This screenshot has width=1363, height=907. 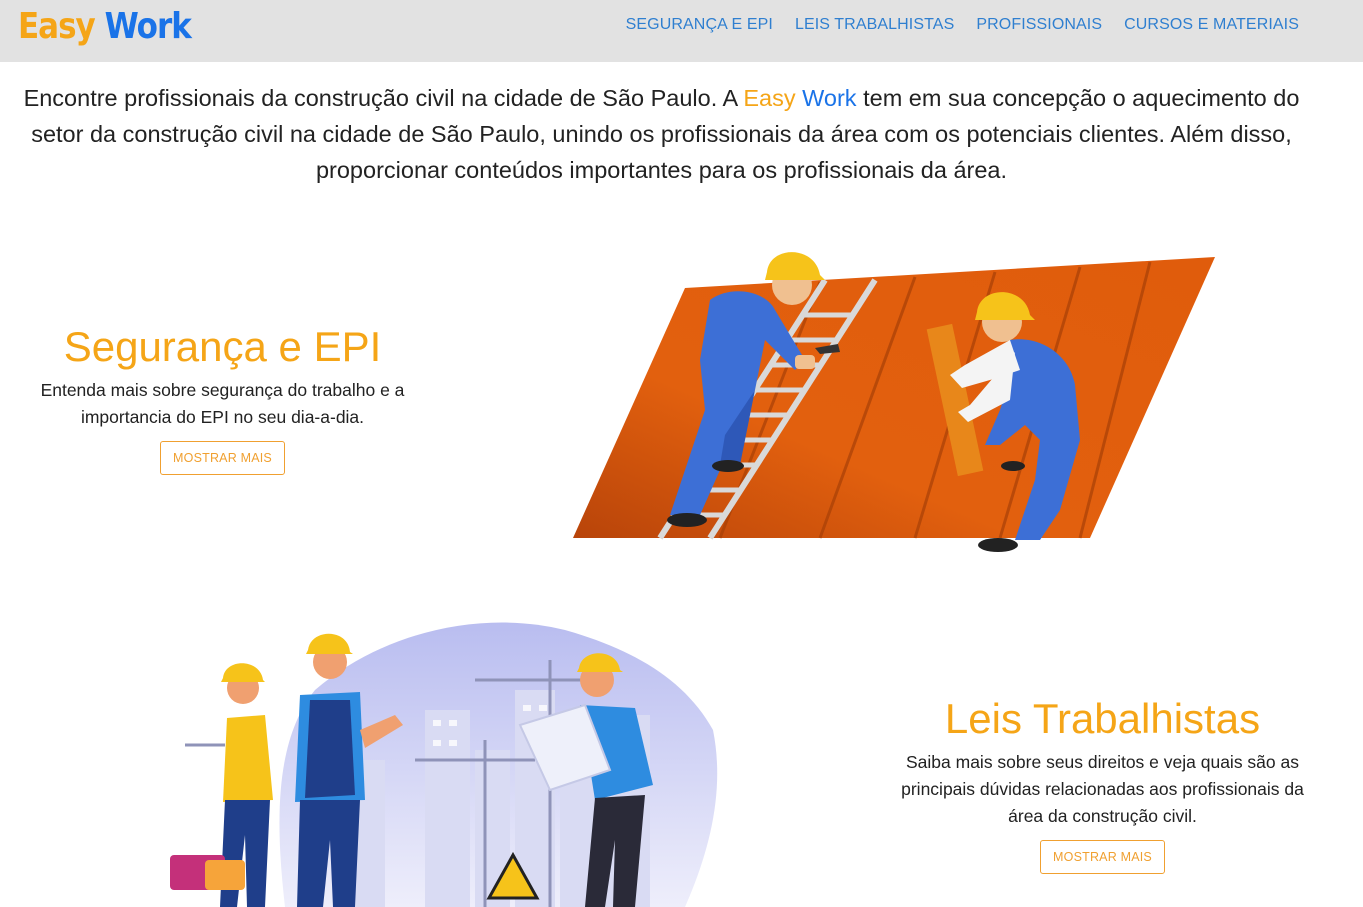 What do you see at coordinates (222, 346) in the screenshot?
I see `section-title: Segurança e EPI` at bounding box center [222, 346].